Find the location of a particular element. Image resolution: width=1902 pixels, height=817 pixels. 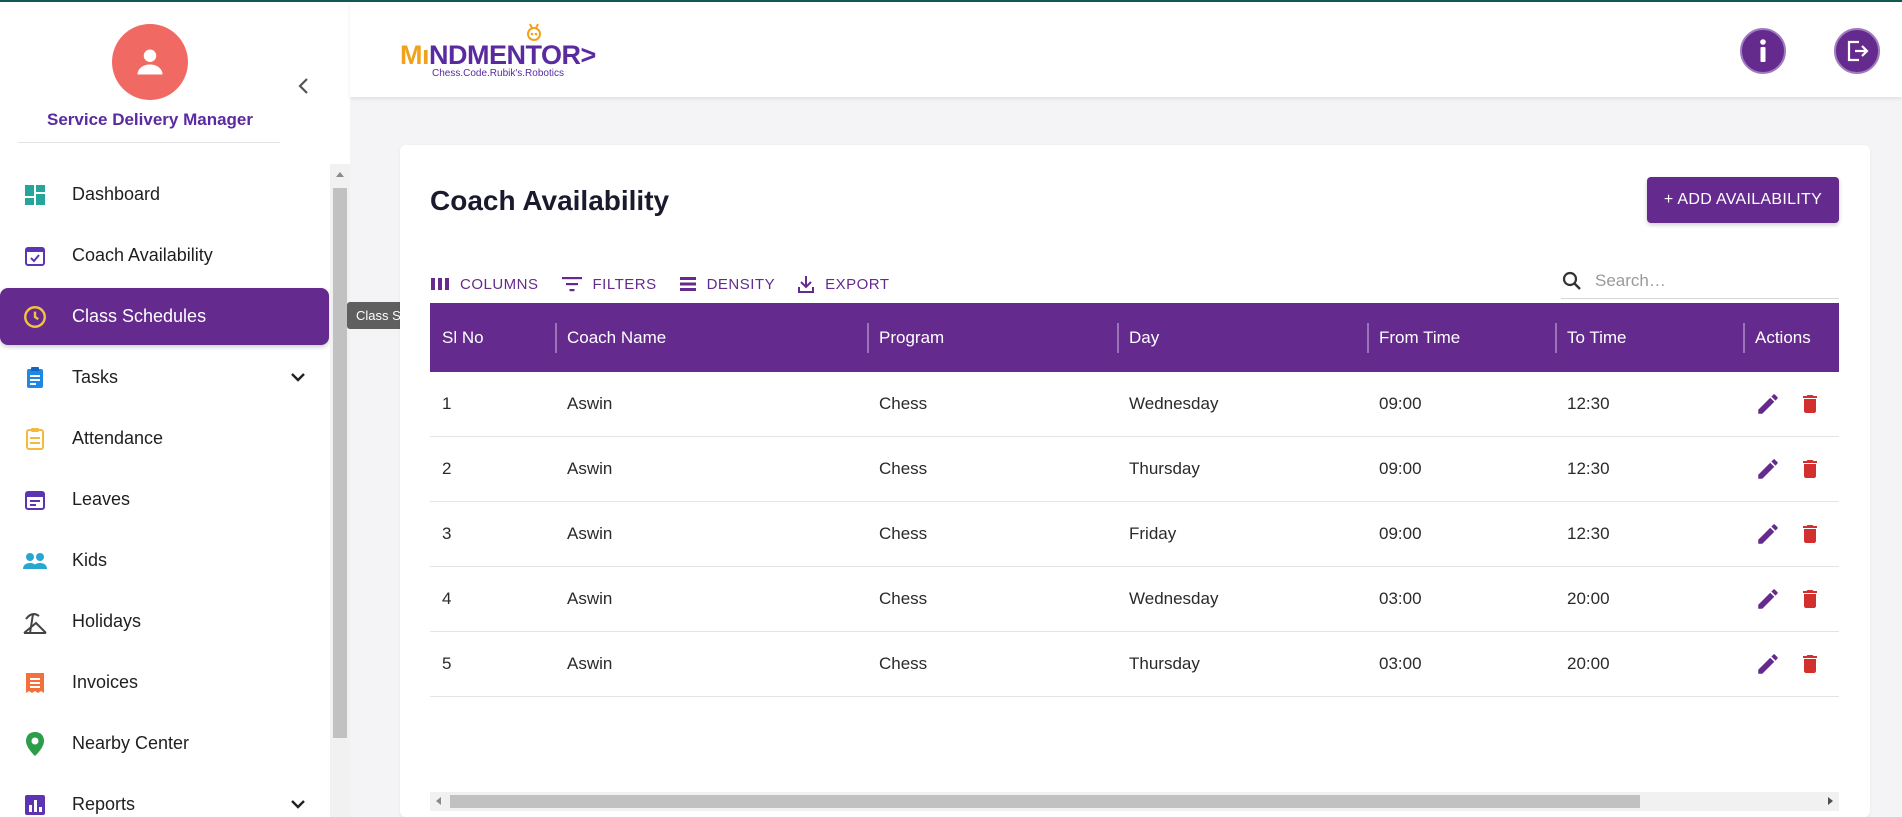

logo: MıNDMENTOR> Chess.Code.Rubik's.Robotics is located at coordinates (510, 50).